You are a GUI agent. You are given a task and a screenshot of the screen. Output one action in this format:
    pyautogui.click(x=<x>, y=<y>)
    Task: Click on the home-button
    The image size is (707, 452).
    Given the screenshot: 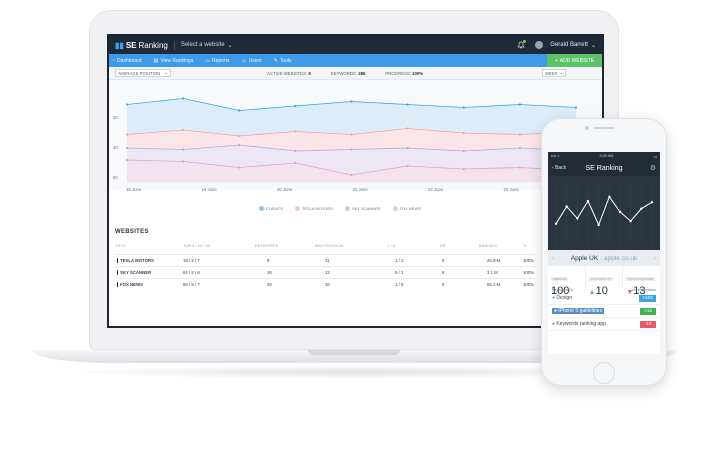 What is the action you would take?
    pyautogui.click(x=604, y=373)
    